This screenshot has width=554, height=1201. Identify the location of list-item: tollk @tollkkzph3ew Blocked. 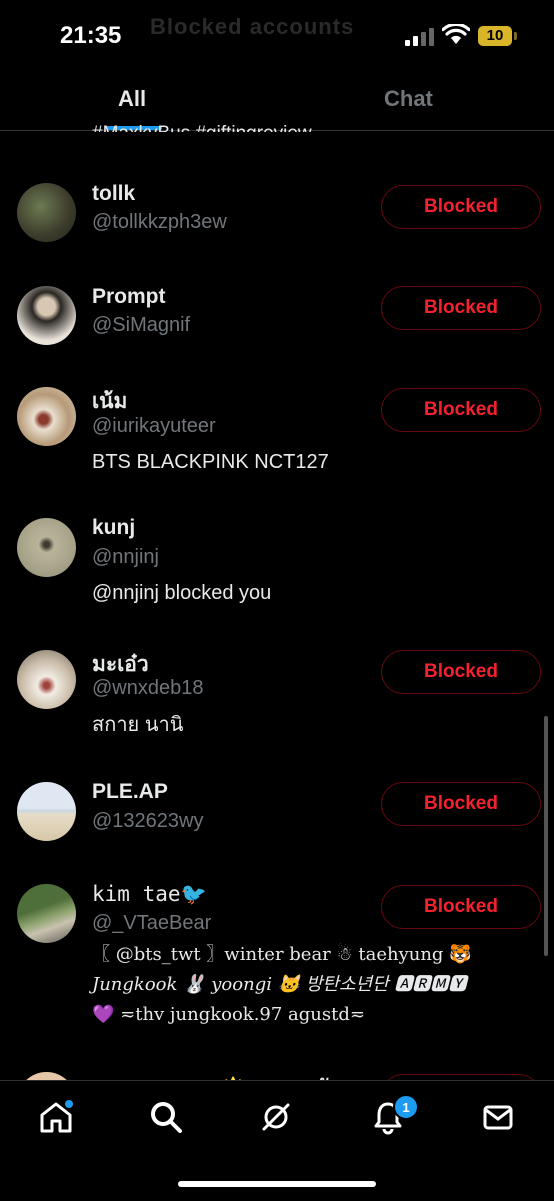
(277, 220).